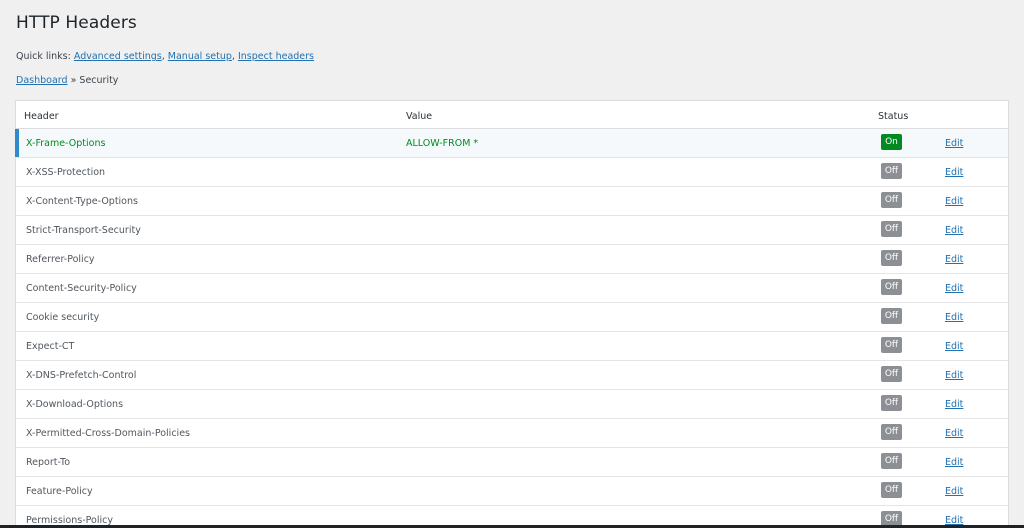 The height and width of the screenshot is (528, 1024). What do you see at coordinates (512, 462) in the screenshot?
I see `table-row: Report-To Off Edit` at bounding box center [512, 462].